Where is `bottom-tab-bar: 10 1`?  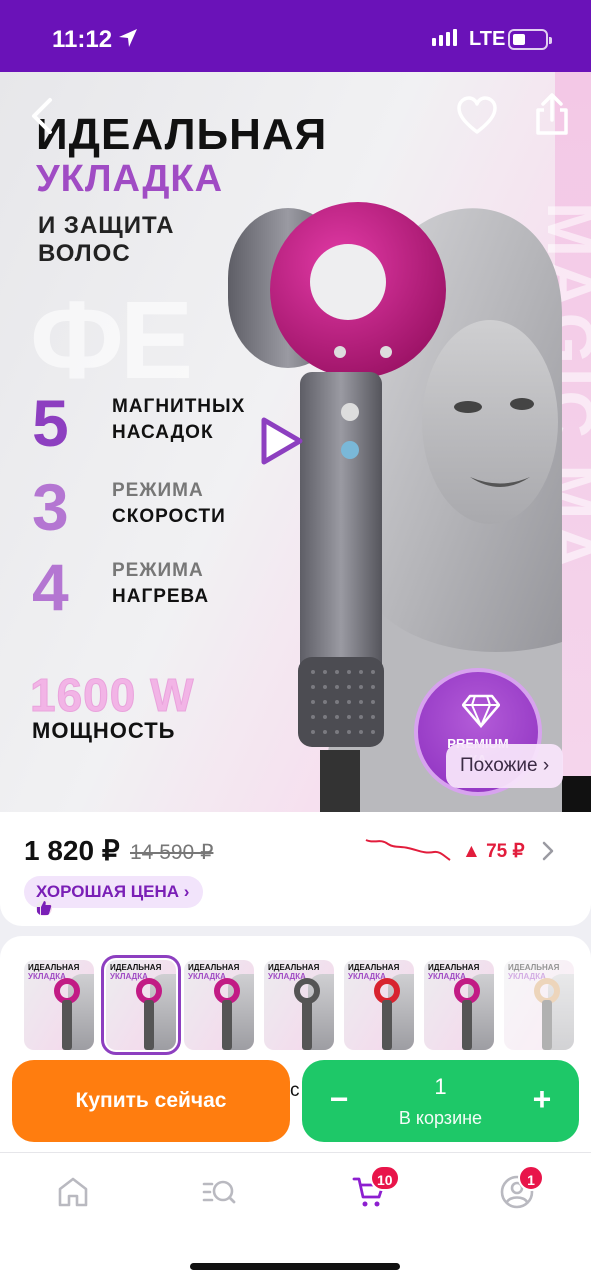 bottom-tab-bar: 10 1 is located at coordinates (295, 1216).